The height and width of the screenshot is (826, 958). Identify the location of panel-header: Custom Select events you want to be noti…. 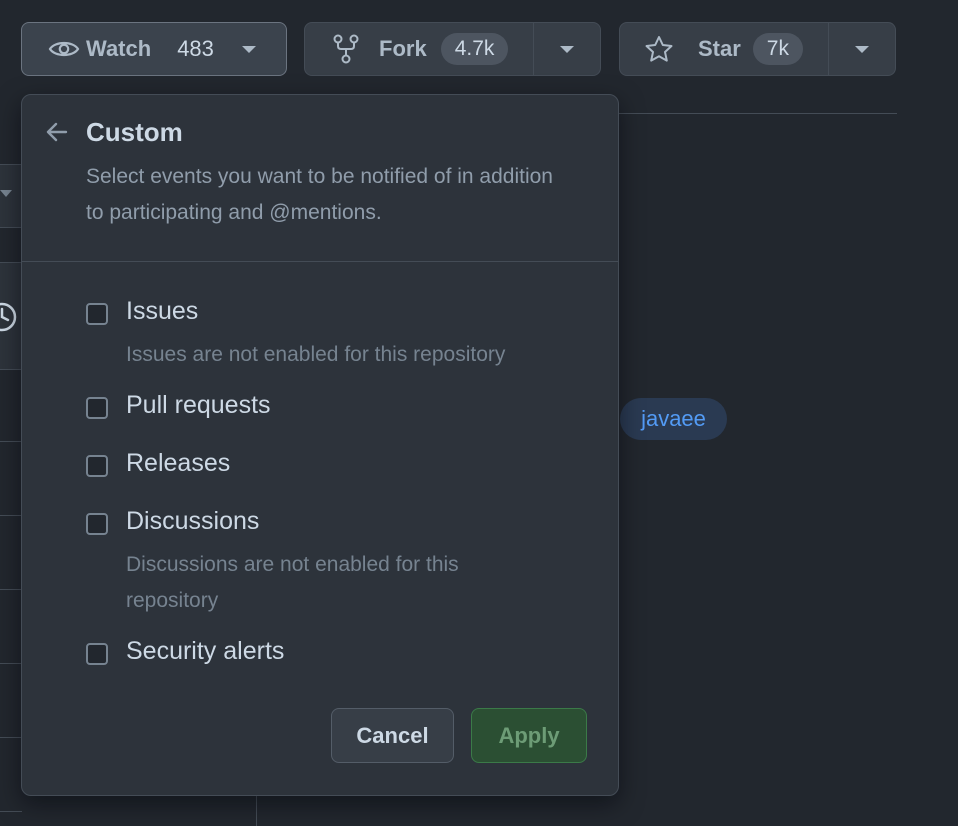
(320, 178).